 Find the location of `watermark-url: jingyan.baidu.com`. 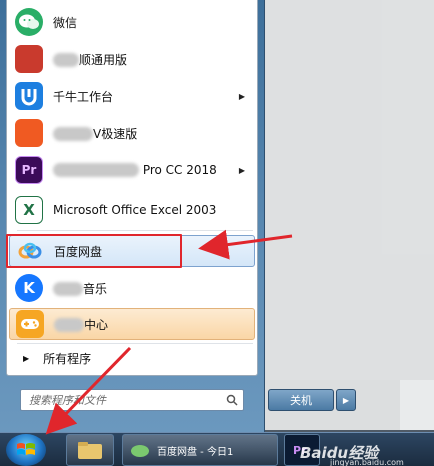

watermark-url: jingyan.baidu.com is located at coordinates (367, 462).